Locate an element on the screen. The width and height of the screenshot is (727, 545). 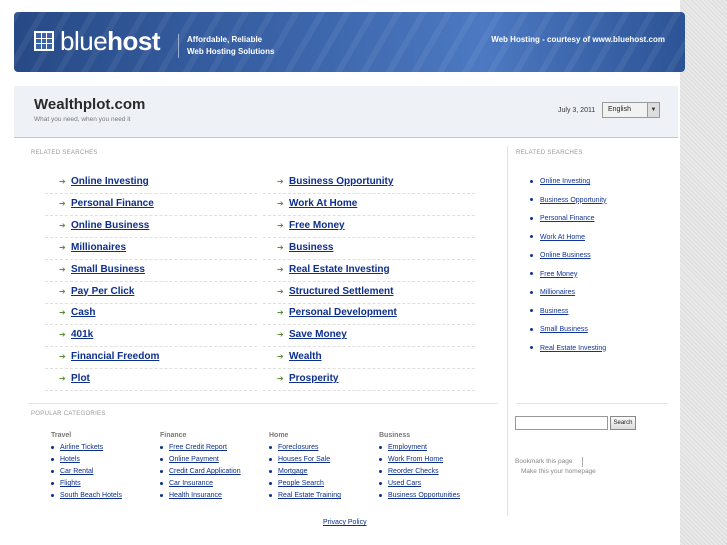
category-item: Airline Tickets is located at coordinates (106, 450).